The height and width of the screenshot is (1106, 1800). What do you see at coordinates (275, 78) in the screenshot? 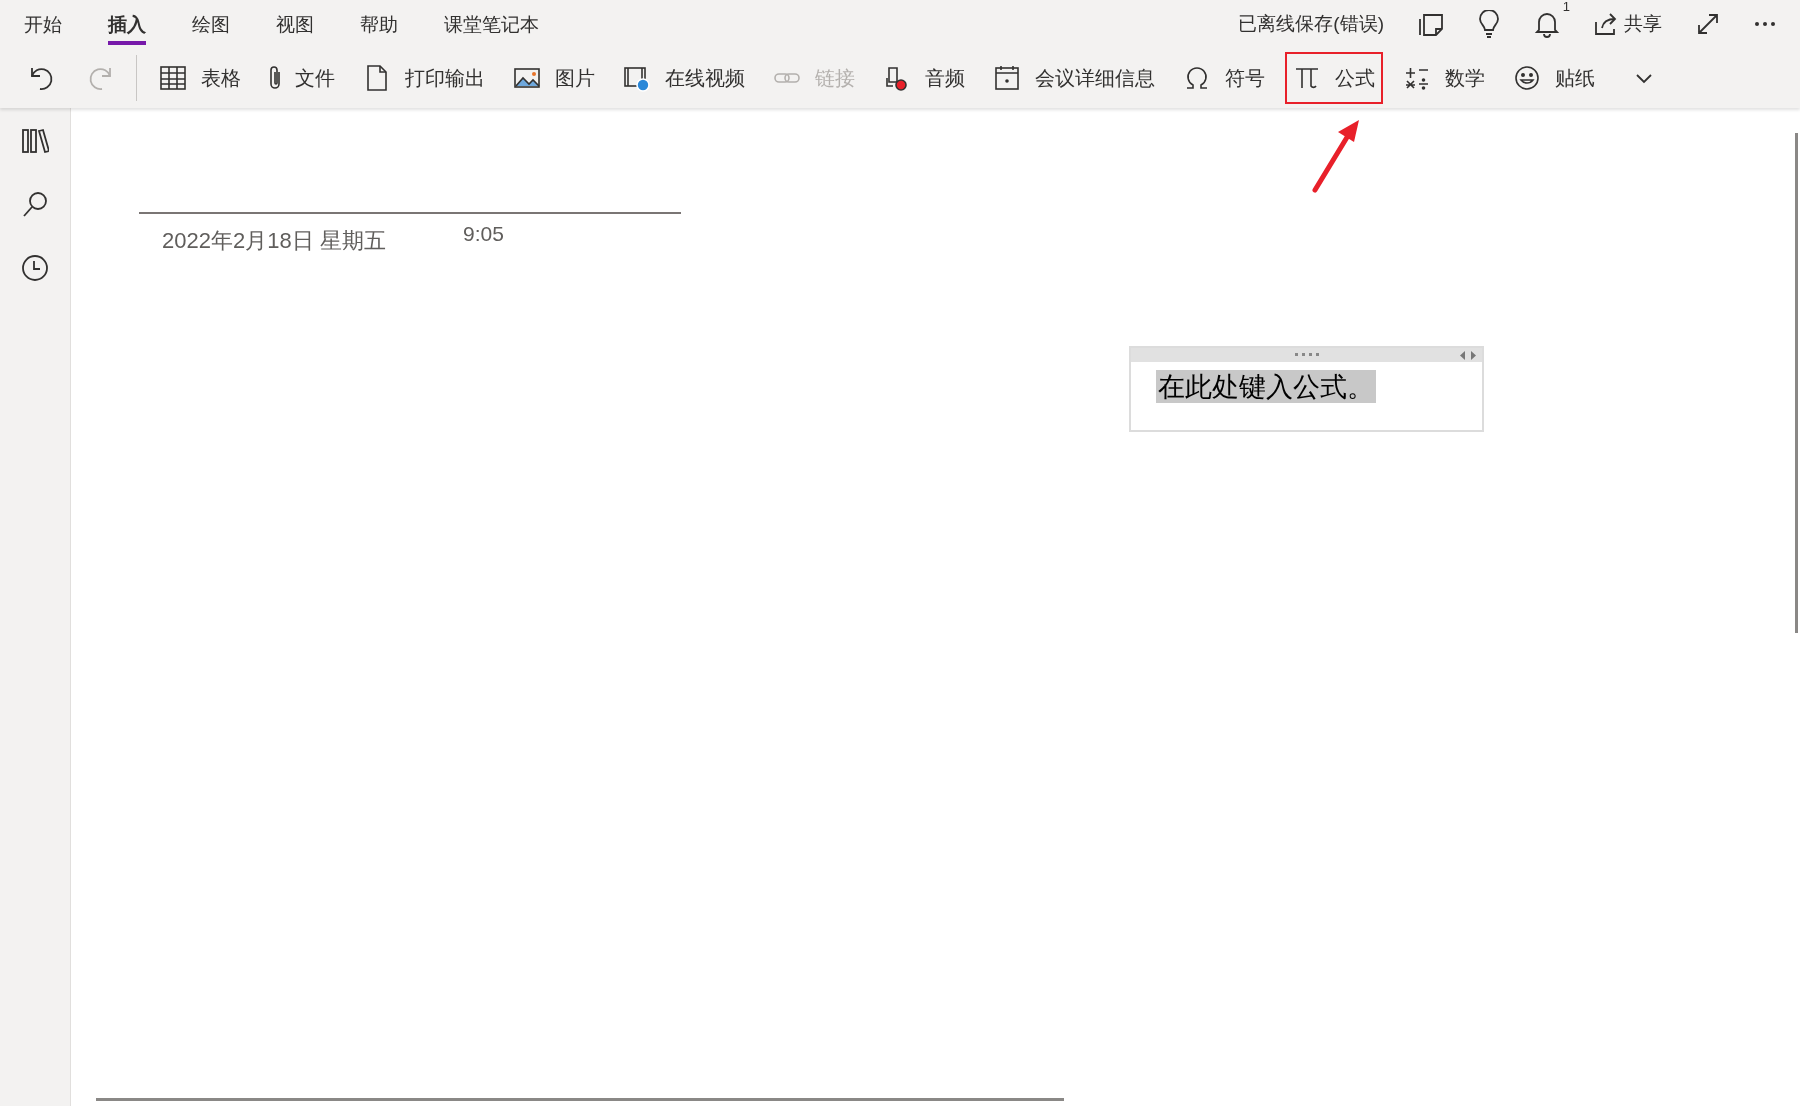
I see `paperclip-icon` at bounding box center [275, 78].